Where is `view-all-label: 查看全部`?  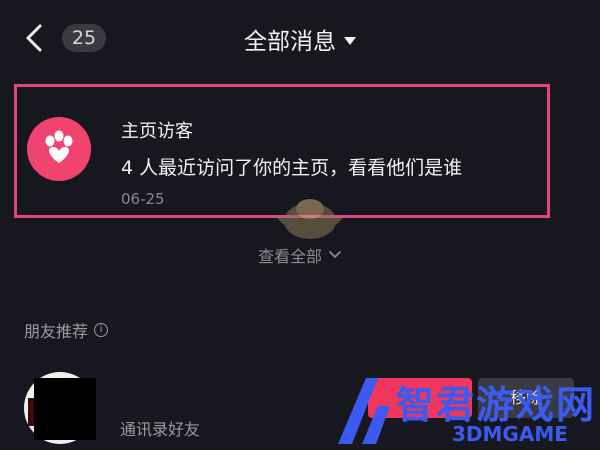 view-all-label: 查看全部 is located at coordinates (289, 256).